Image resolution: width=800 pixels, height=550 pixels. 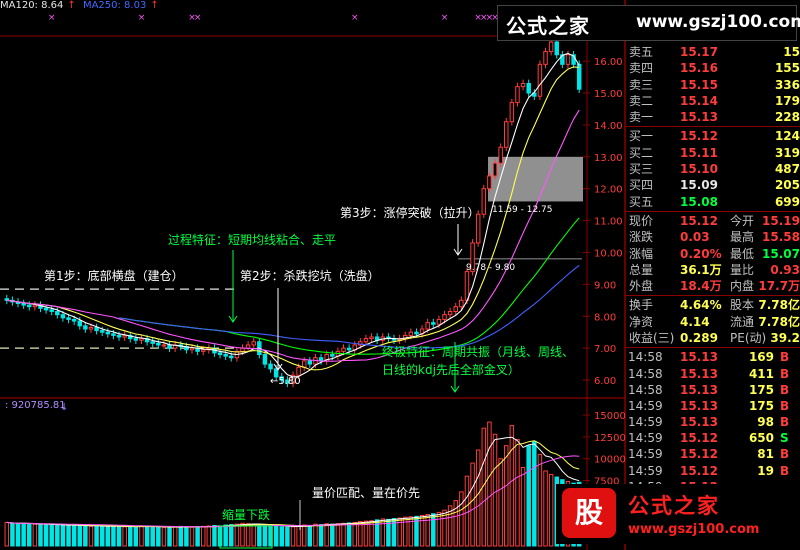 What do you see at coordinates (608, 190) in the screenshot?
I see `price-tick-label: 12.00` at bounding box center [608, 190].